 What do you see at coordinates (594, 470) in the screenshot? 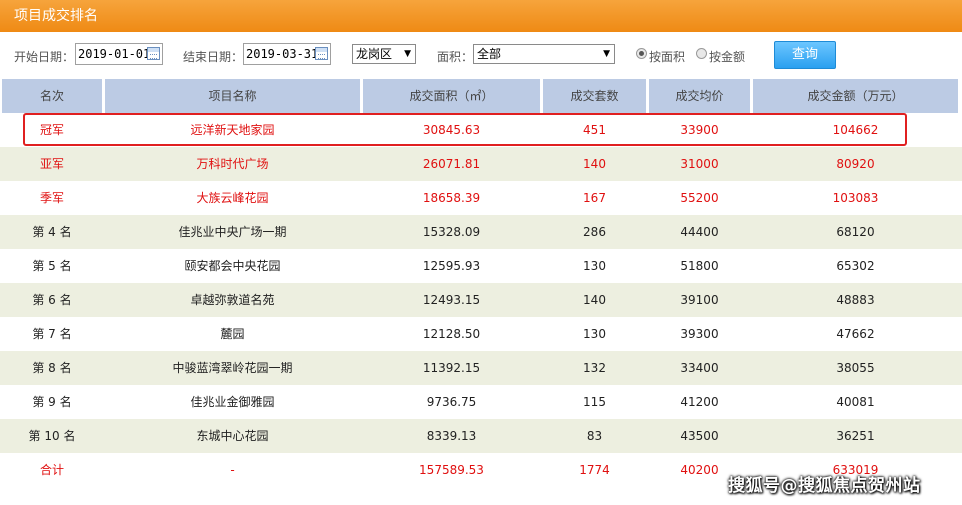
I see `cell-units: 1774` at bounding box center [594, 470].